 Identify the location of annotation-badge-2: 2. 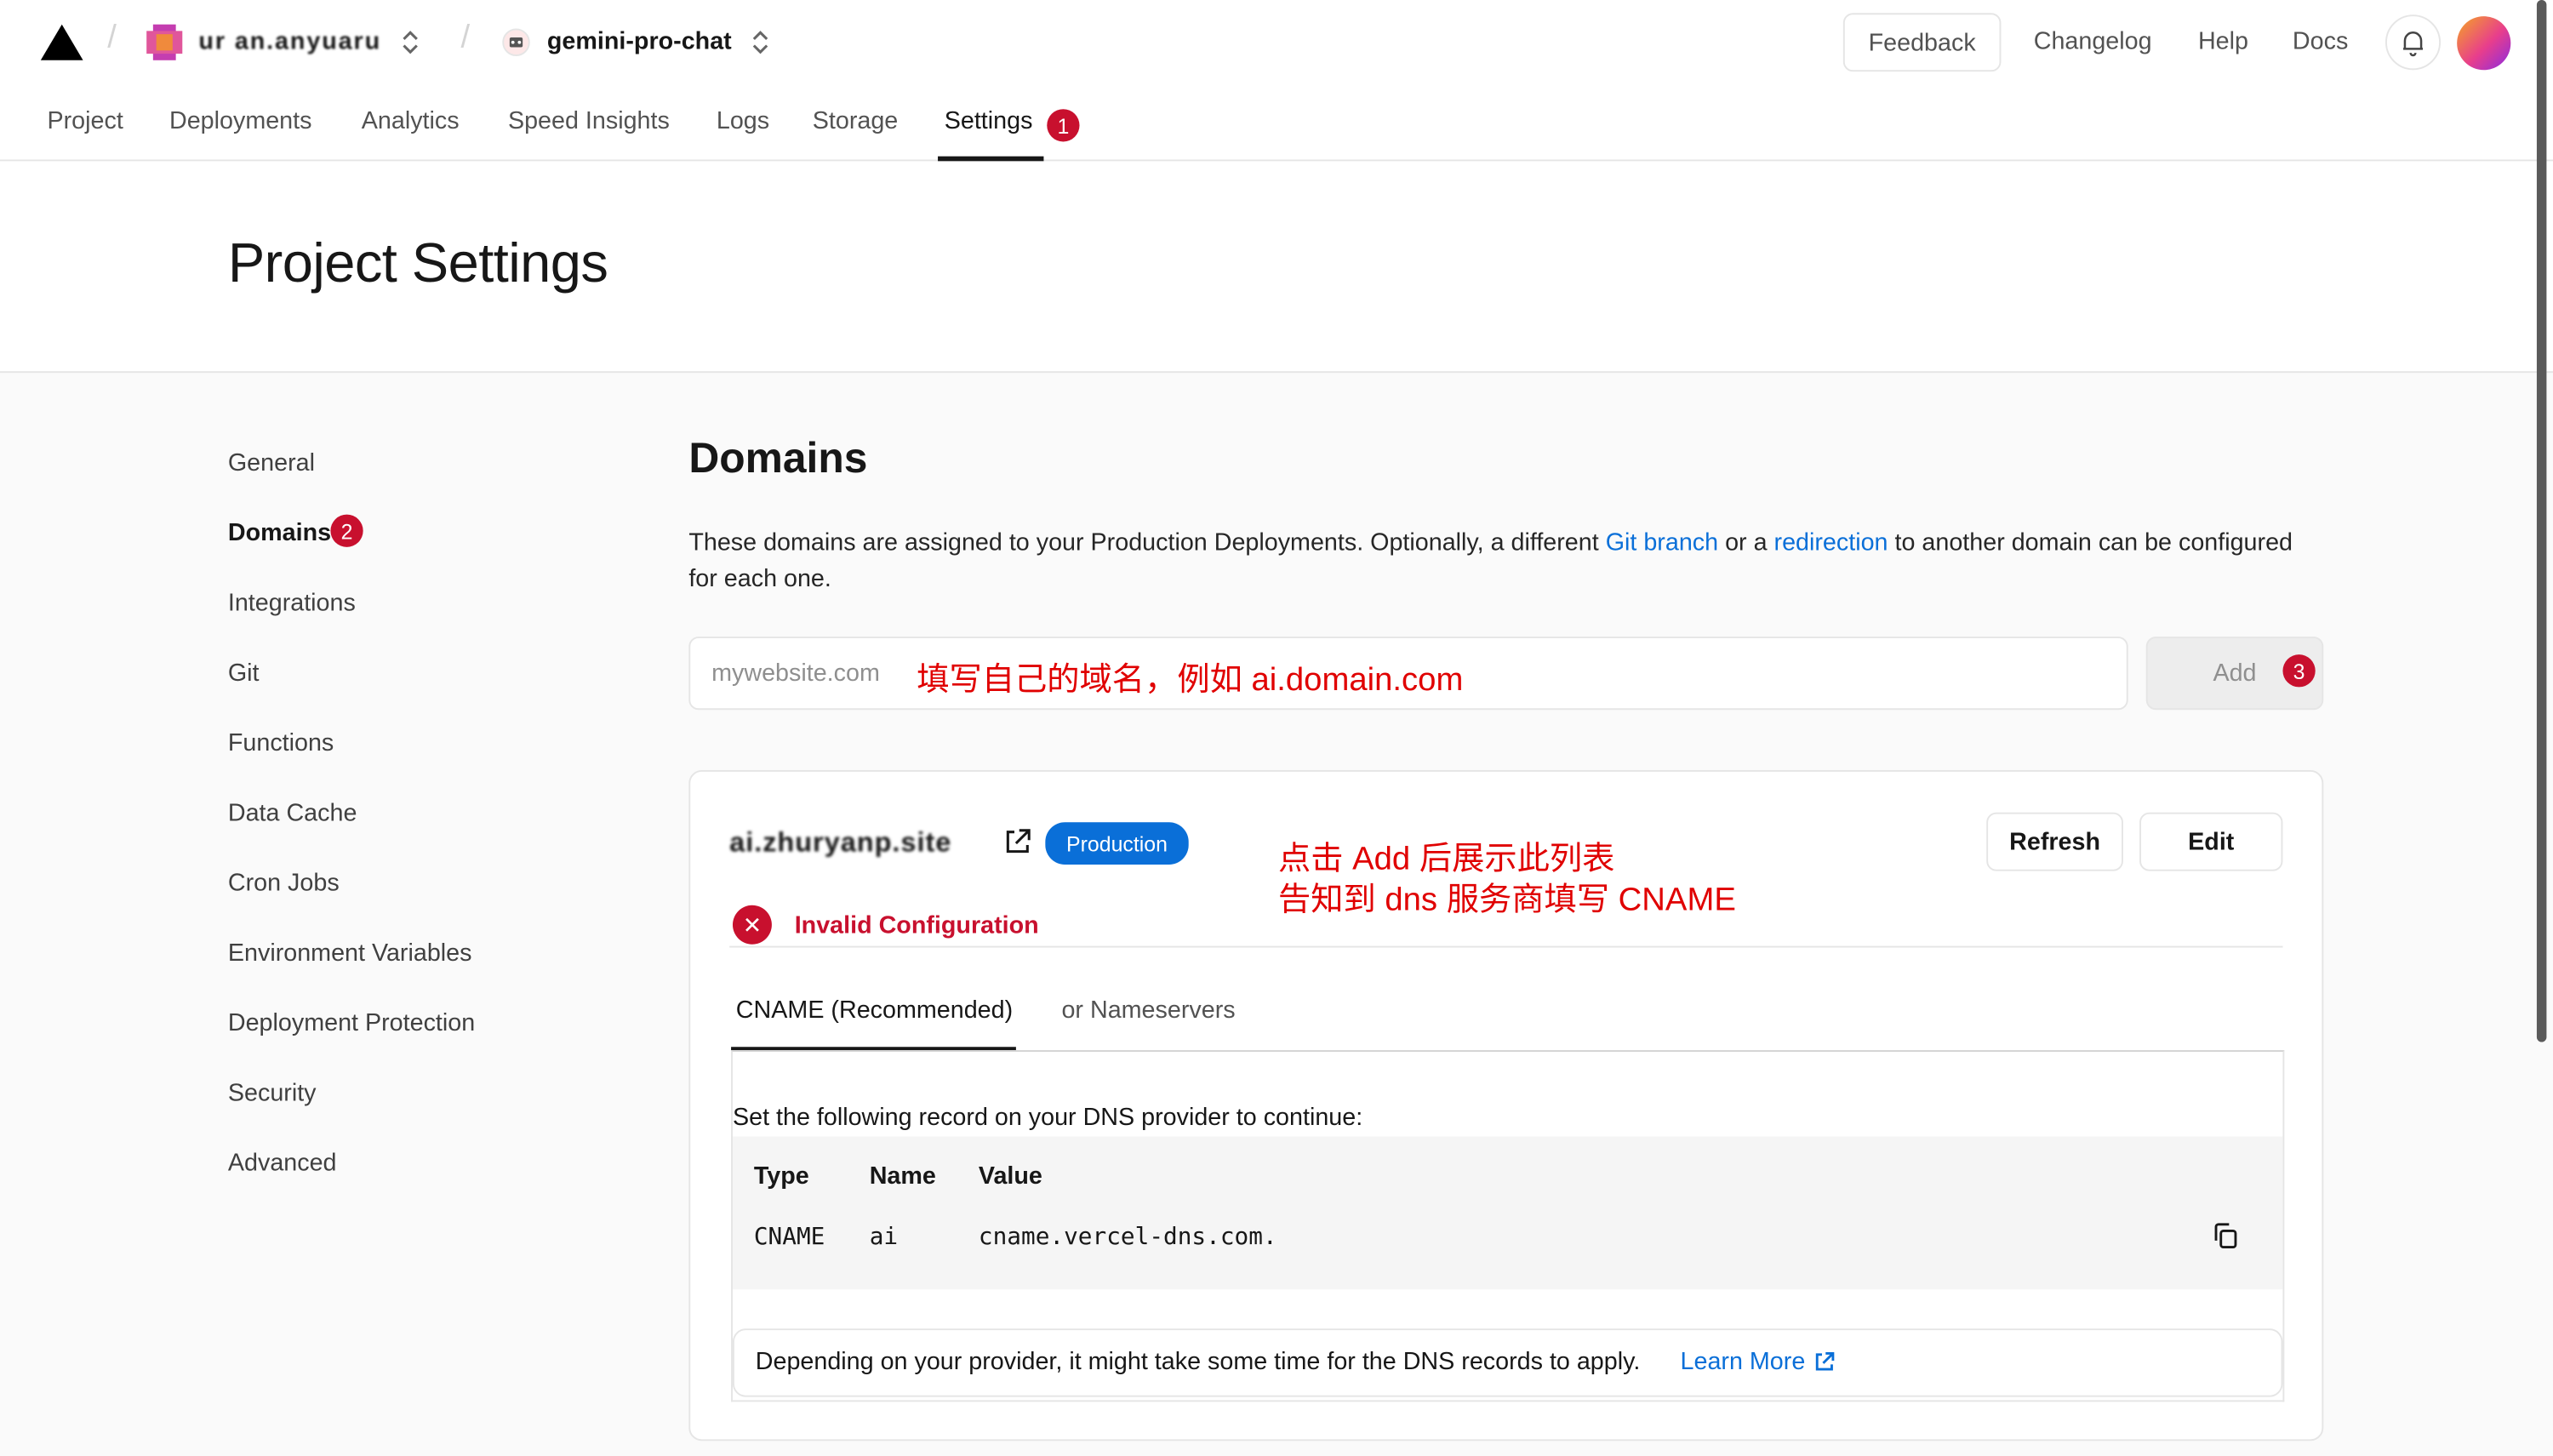
(346, 531).